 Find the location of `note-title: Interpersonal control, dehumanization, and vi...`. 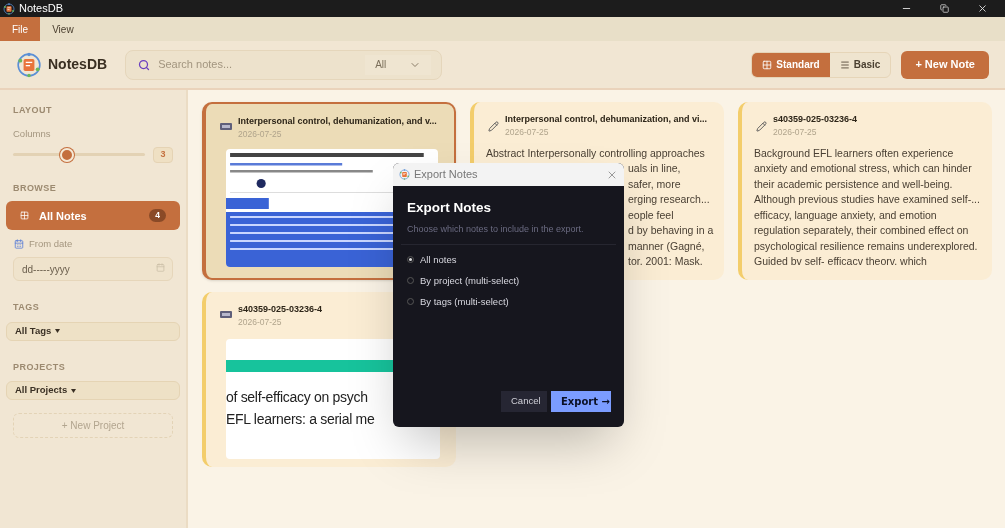

note-title: Interpersonal control, dehumanization, and vi... is located at coordinates (606, 119).